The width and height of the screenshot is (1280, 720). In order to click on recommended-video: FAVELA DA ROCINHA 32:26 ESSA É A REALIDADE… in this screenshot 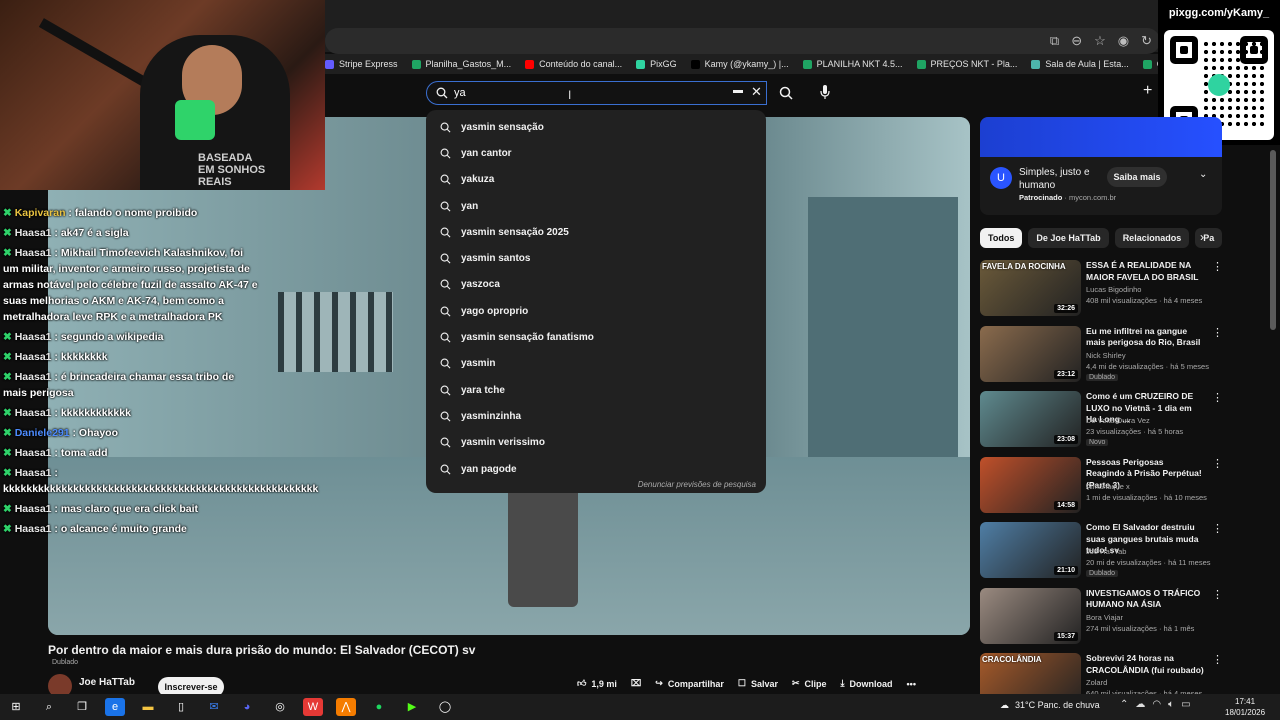, I will do `click(1101, 291)`.